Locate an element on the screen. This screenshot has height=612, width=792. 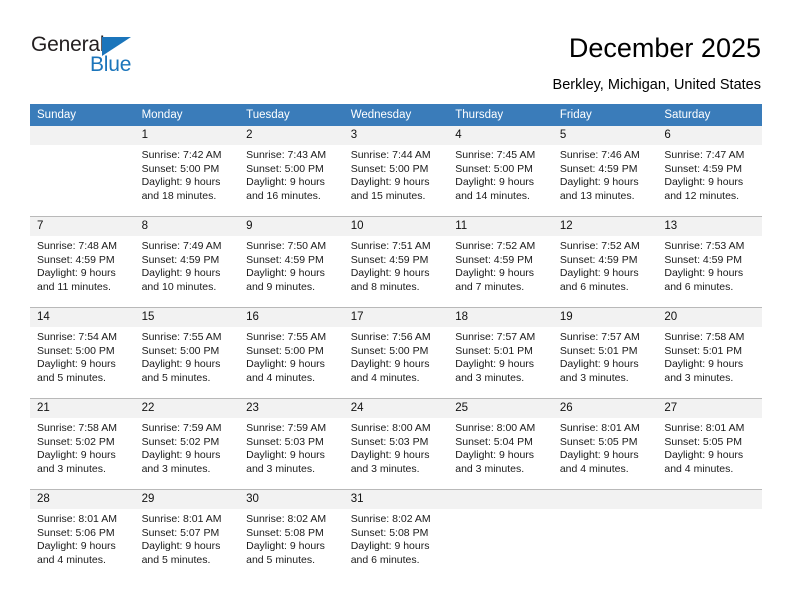
daylight-text-line2: and 5 minutes. is located at coordinates (281, 559).